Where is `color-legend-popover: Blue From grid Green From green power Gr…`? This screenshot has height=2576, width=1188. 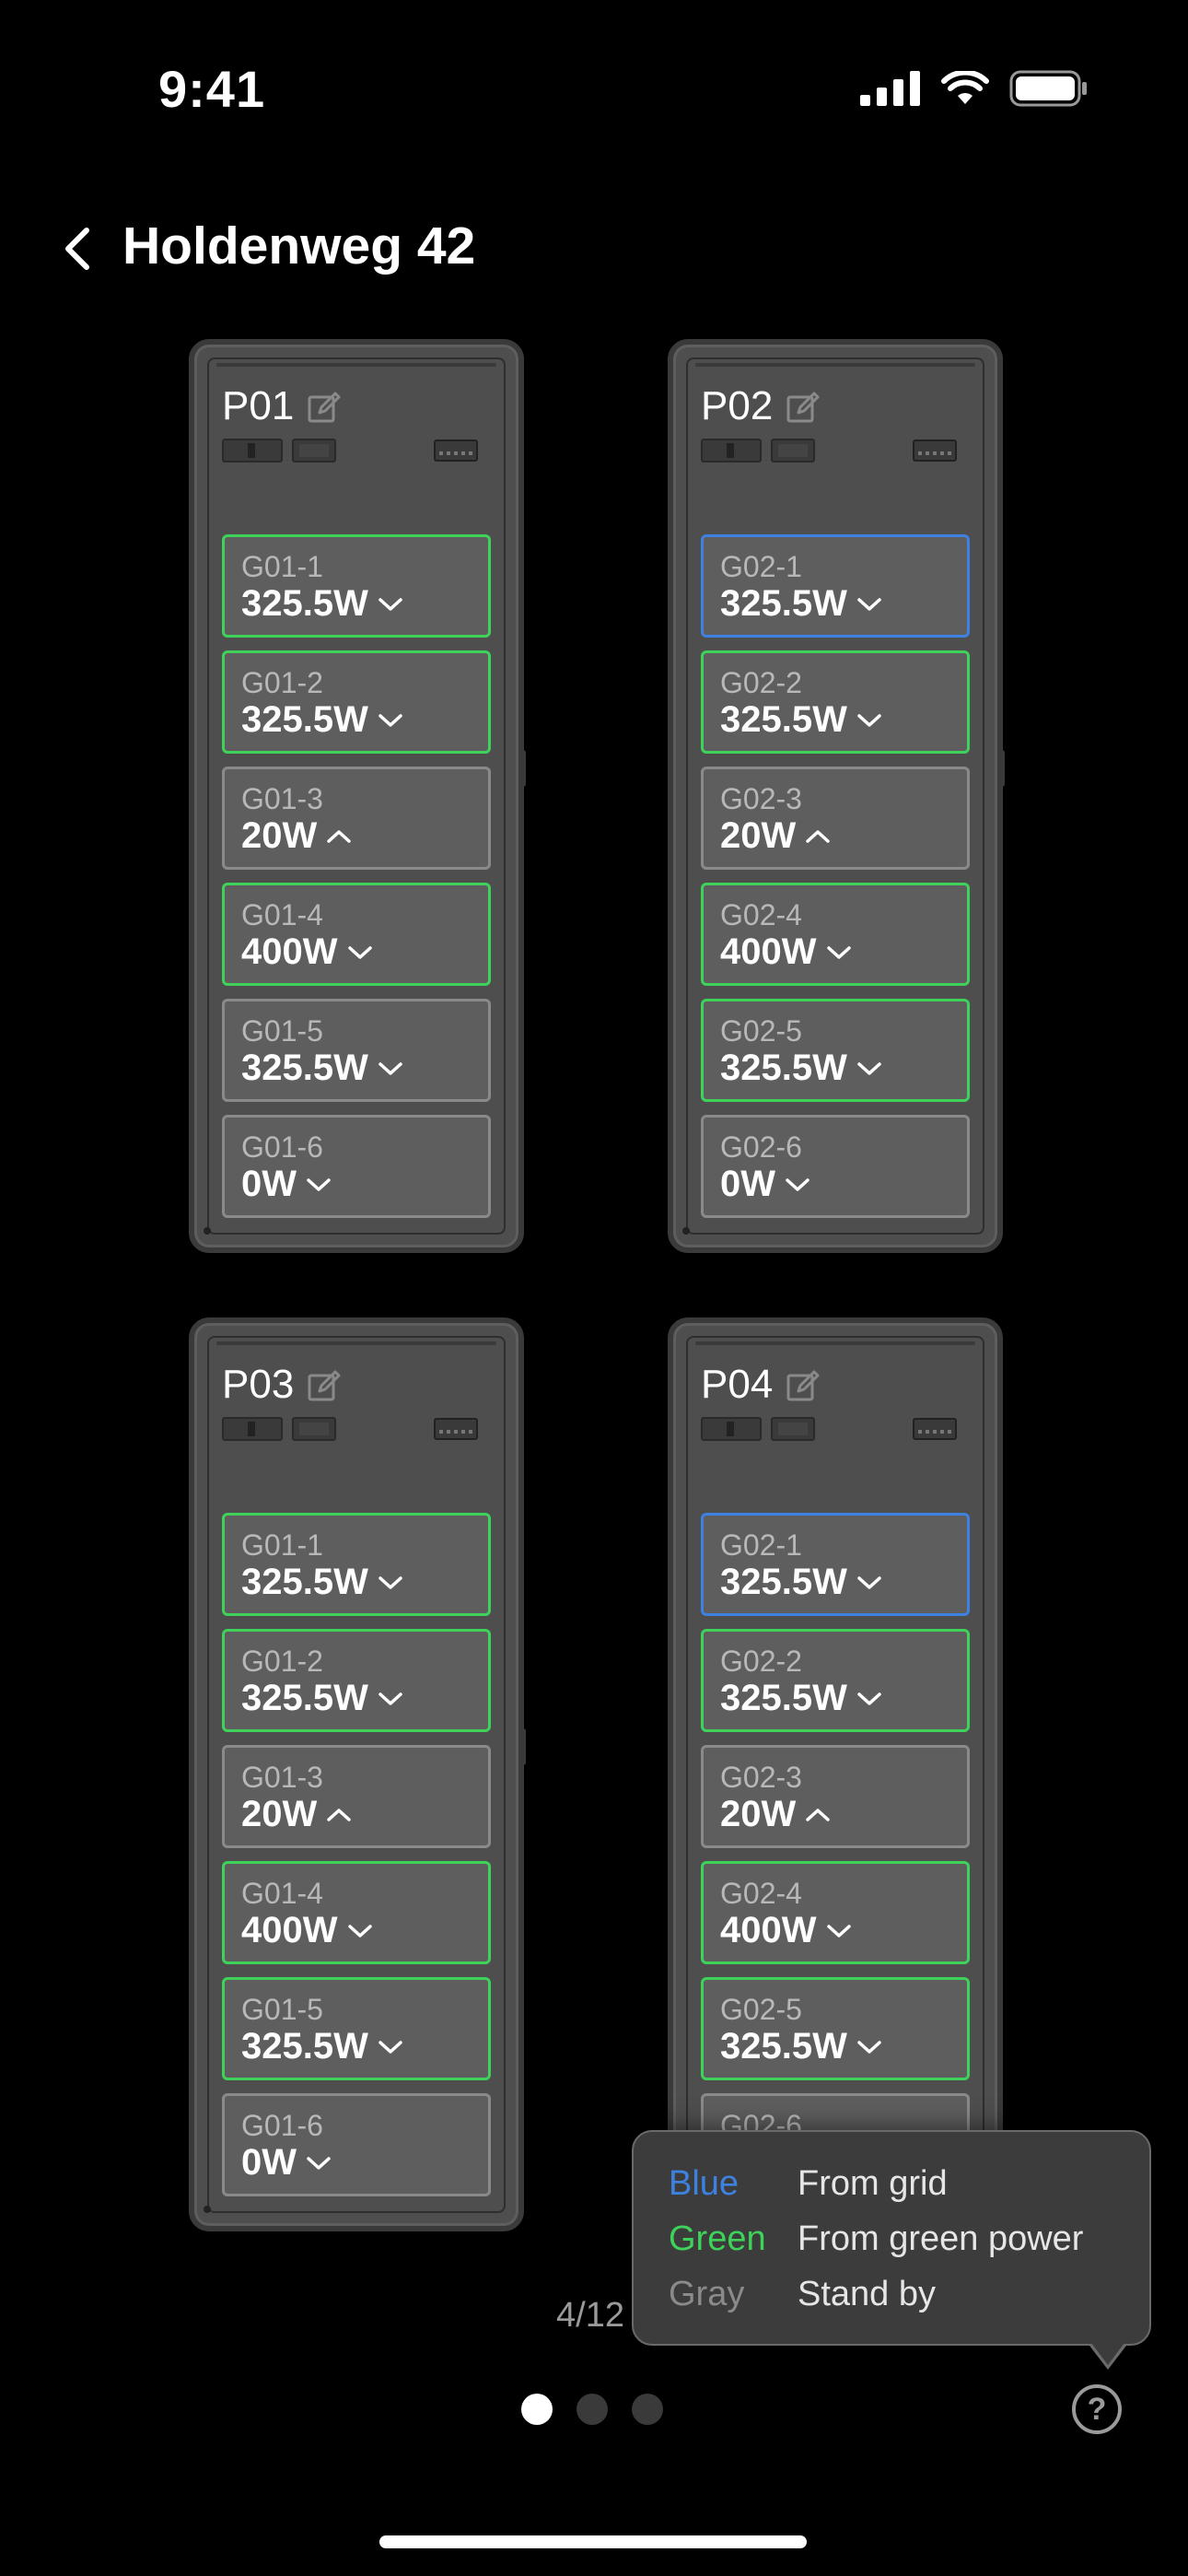
color-legend-popover: Blue From grid Green From green power Gr… is located at coordinates (891, 2250).